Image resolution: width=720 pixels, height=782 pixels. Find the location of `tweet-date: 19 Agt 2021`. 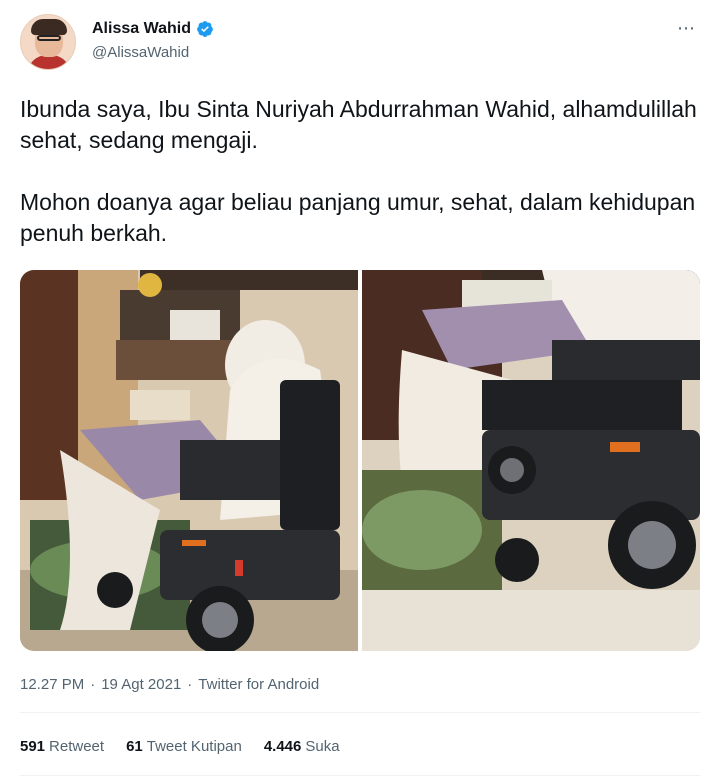

tweet-date: 19 Agt 2021 is located at coordinates (141, 684).